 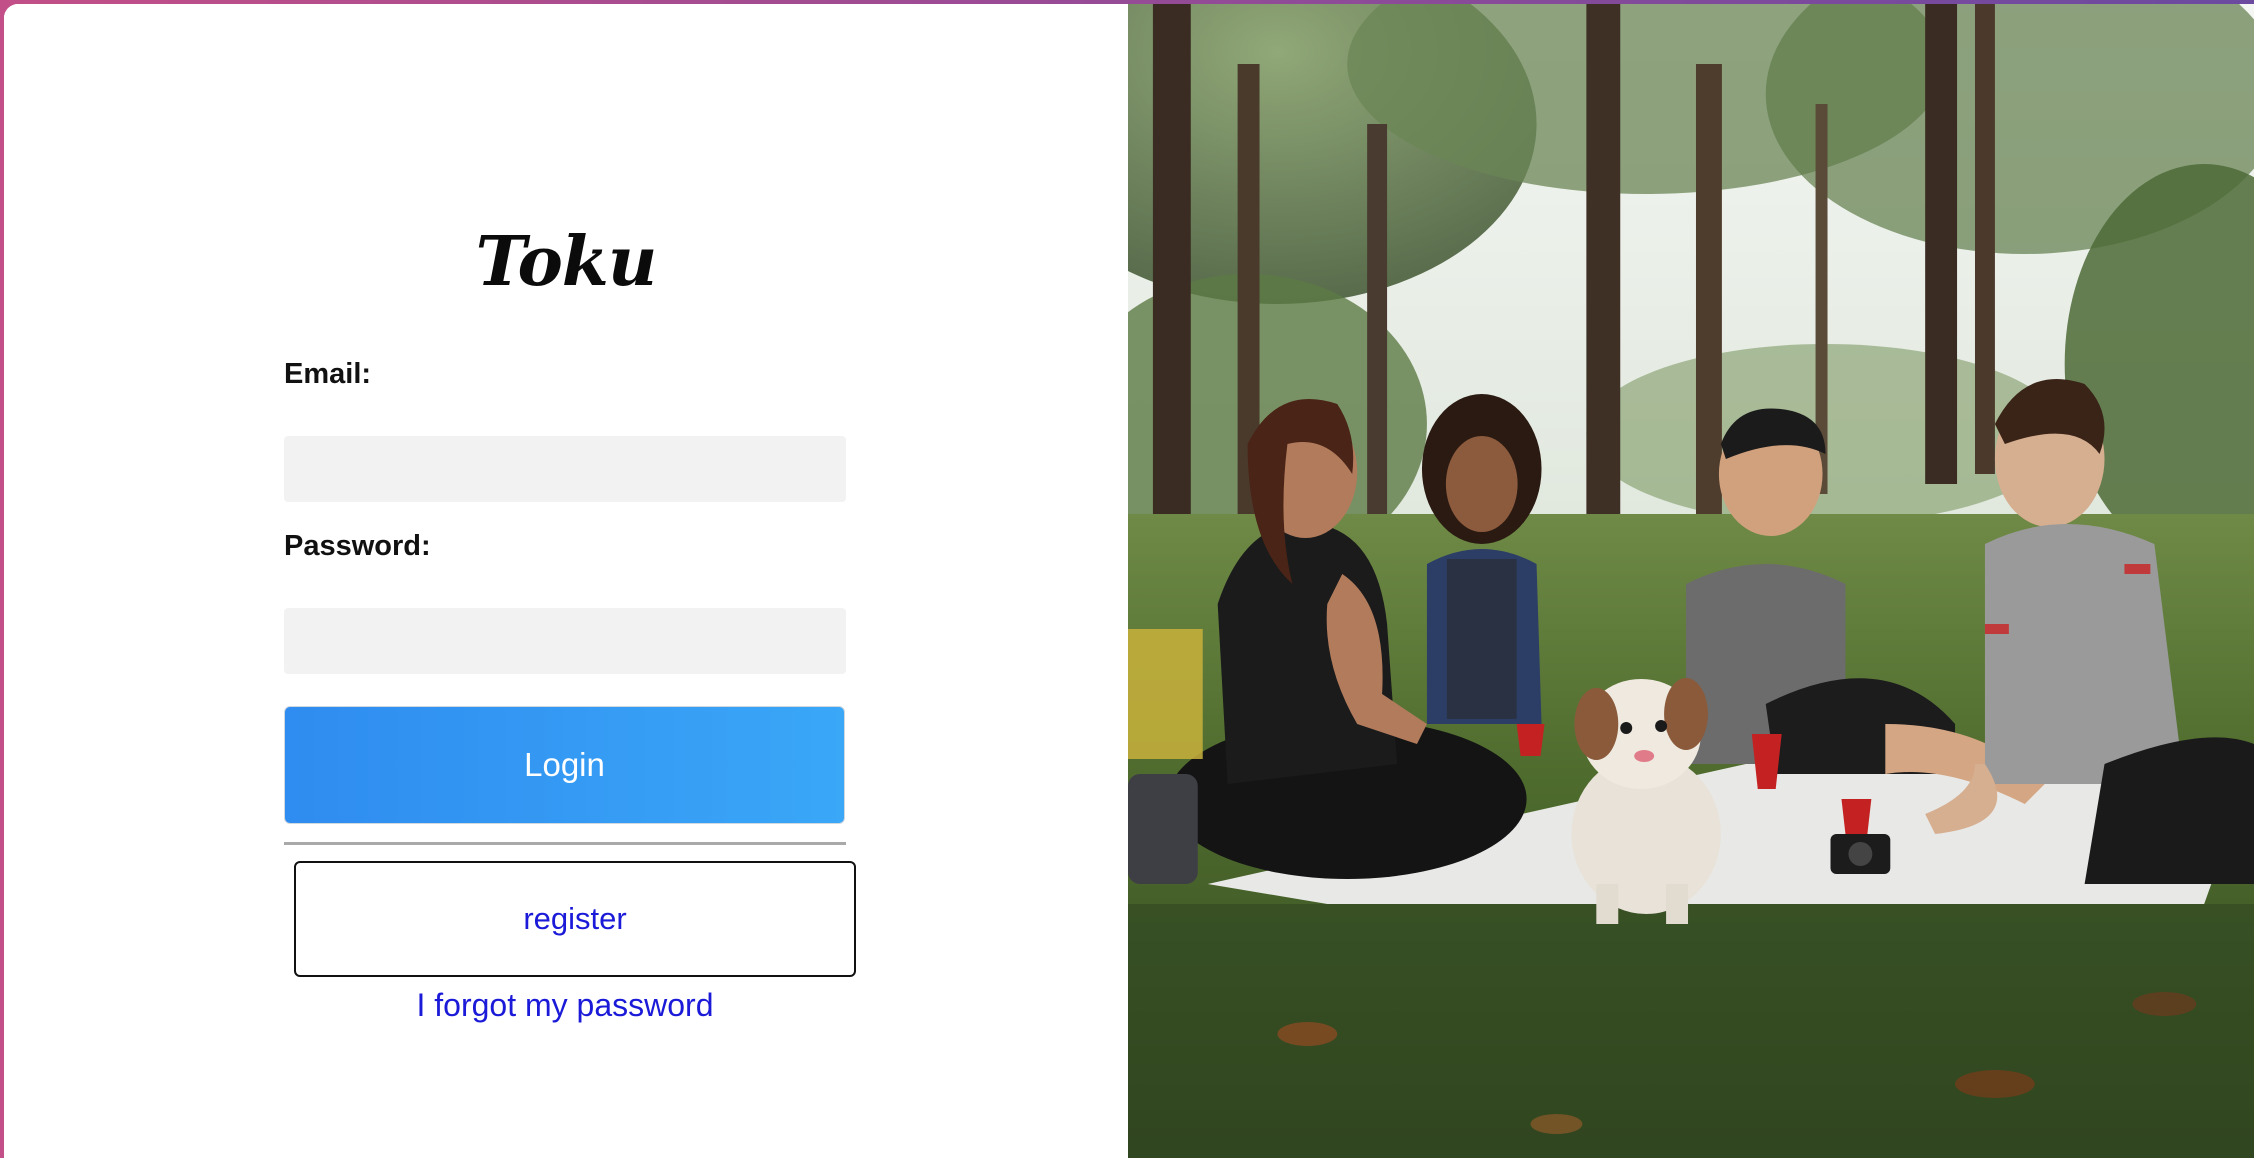 I want to click on toku-logo: Toku, so click(x=566, y=262).